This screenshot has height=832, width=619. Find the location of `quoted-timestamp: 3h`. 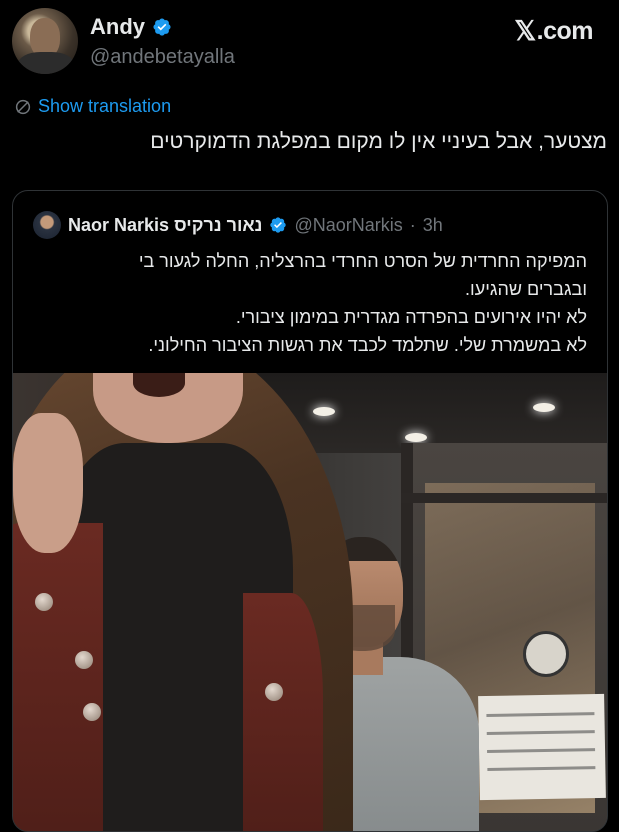

quoted-timestamp: 3h is located at coordinates (433, 225).